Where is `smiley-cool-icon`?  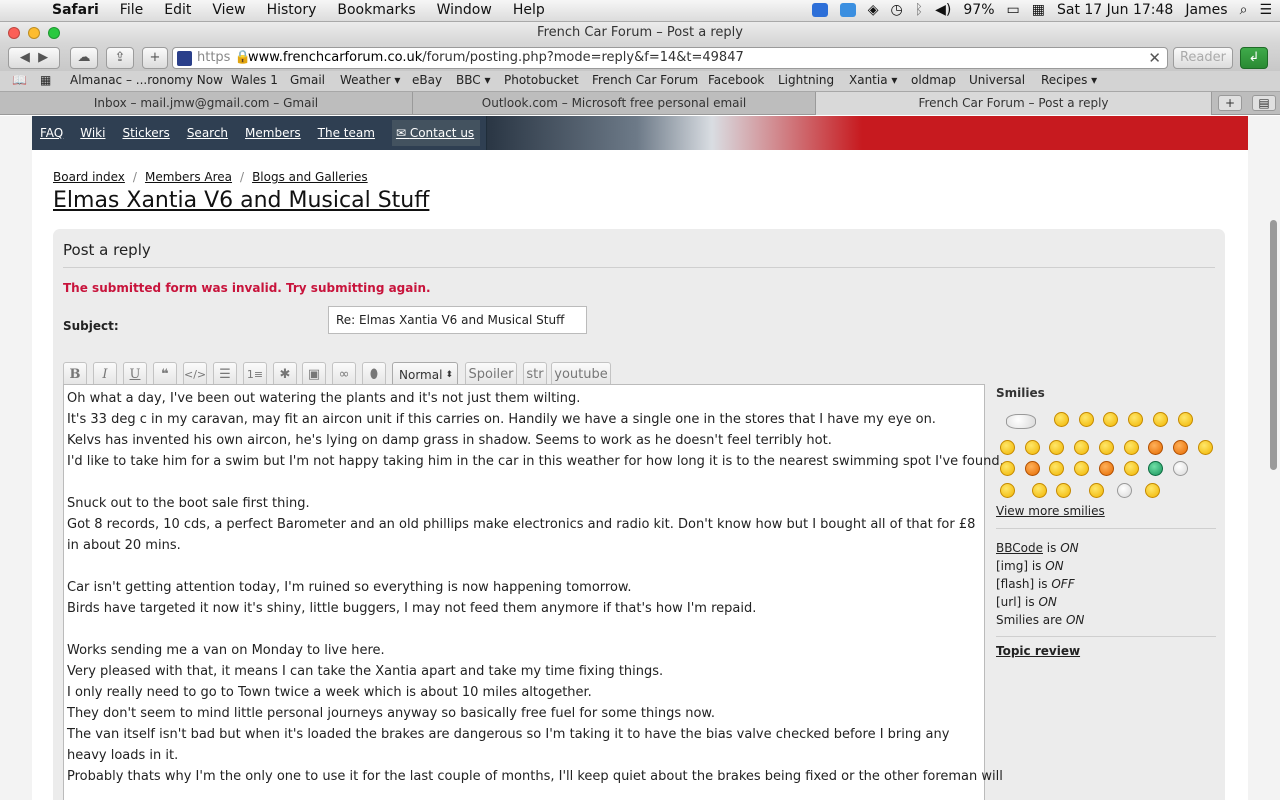
smiley-cool-icon is located at coordinates (1007, 447).